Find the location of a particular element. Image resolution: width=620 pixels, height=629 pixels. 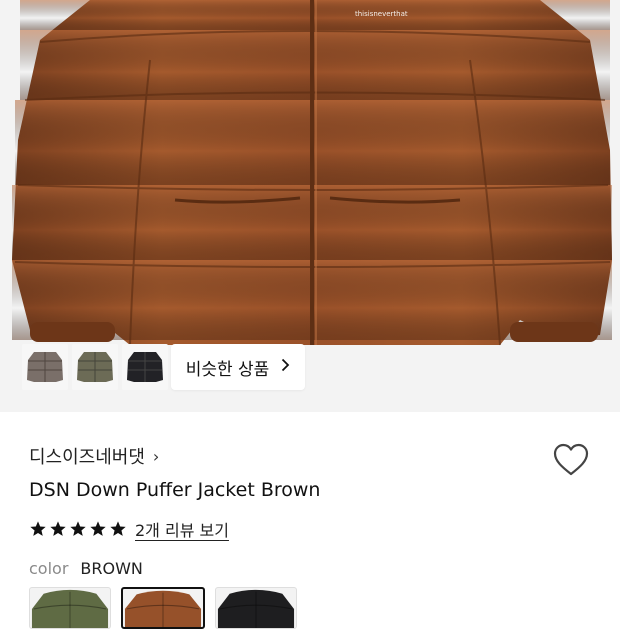

review-link: 2개 리뷰 보기 is located at coordinates (182, 529).